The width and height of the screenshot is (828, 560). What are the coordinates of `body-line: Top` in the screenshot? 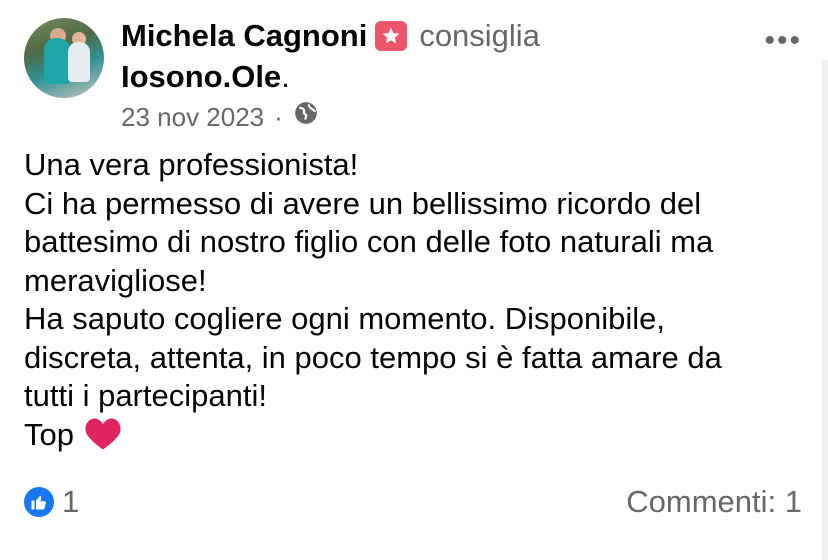 It's located at (49, 434).